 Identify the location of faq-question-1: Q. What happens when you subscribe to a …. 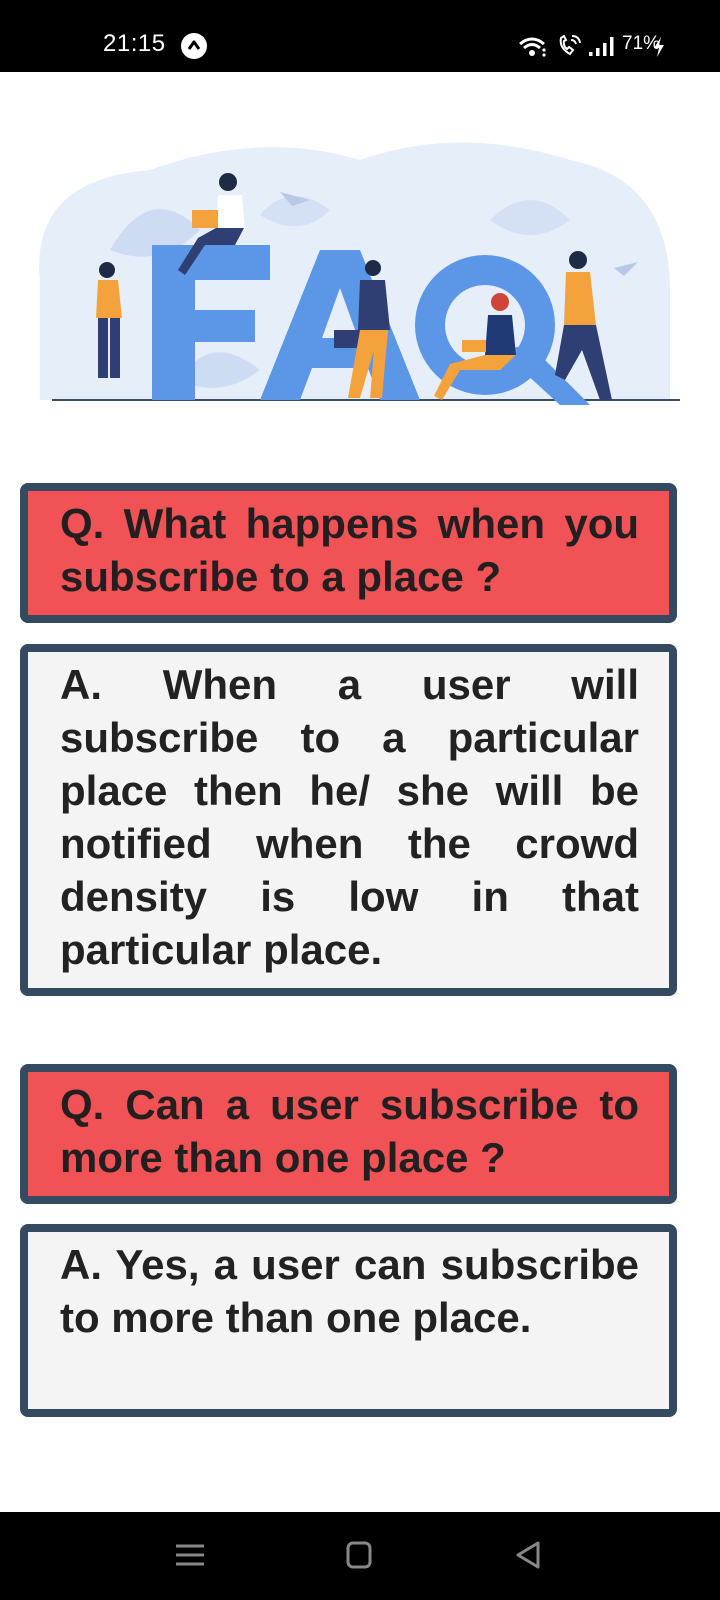
(348, 553).